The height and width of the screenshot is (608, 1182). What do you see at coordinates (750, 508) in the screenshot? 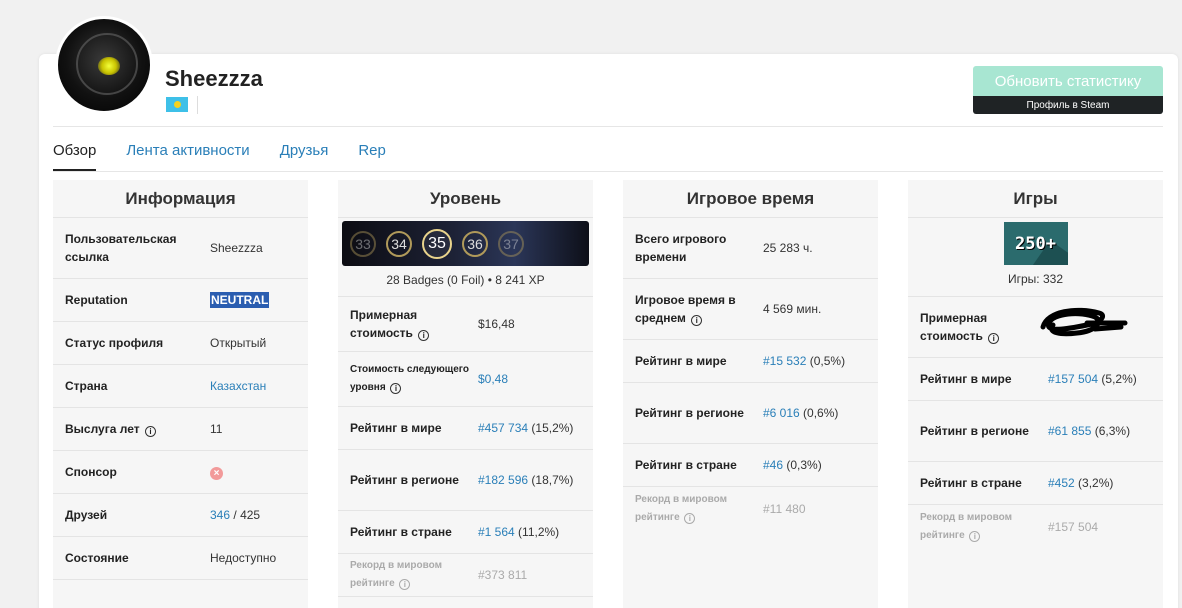
I see `playtime-record-row: Рекорд в мировом рейтинге i #11 480` at bounding box center [750, 508].